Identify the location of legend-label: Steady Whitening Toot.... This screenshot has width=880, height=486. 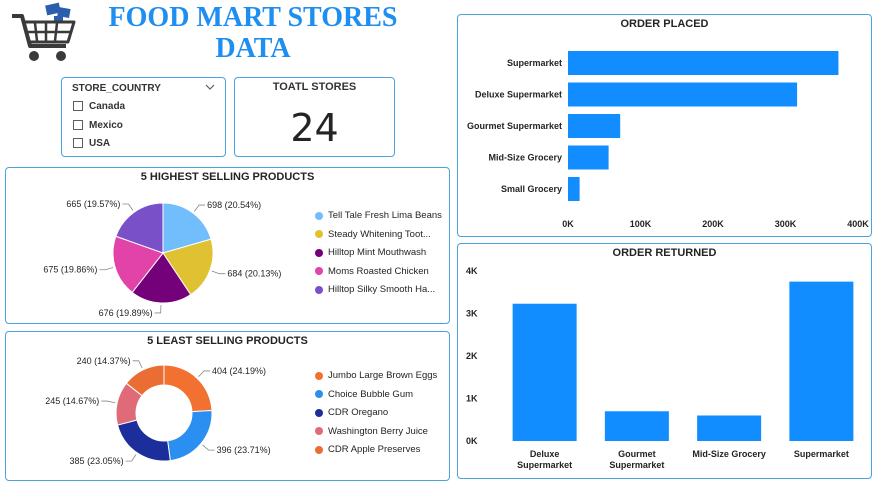
(379, 234).